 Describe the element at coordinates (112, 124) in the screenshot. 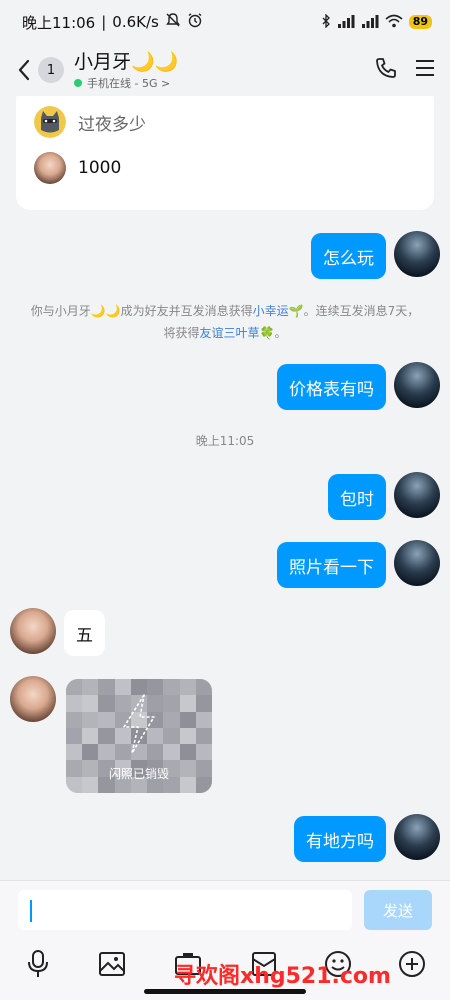

I see `card-row-text: 过夜多少` at that location.